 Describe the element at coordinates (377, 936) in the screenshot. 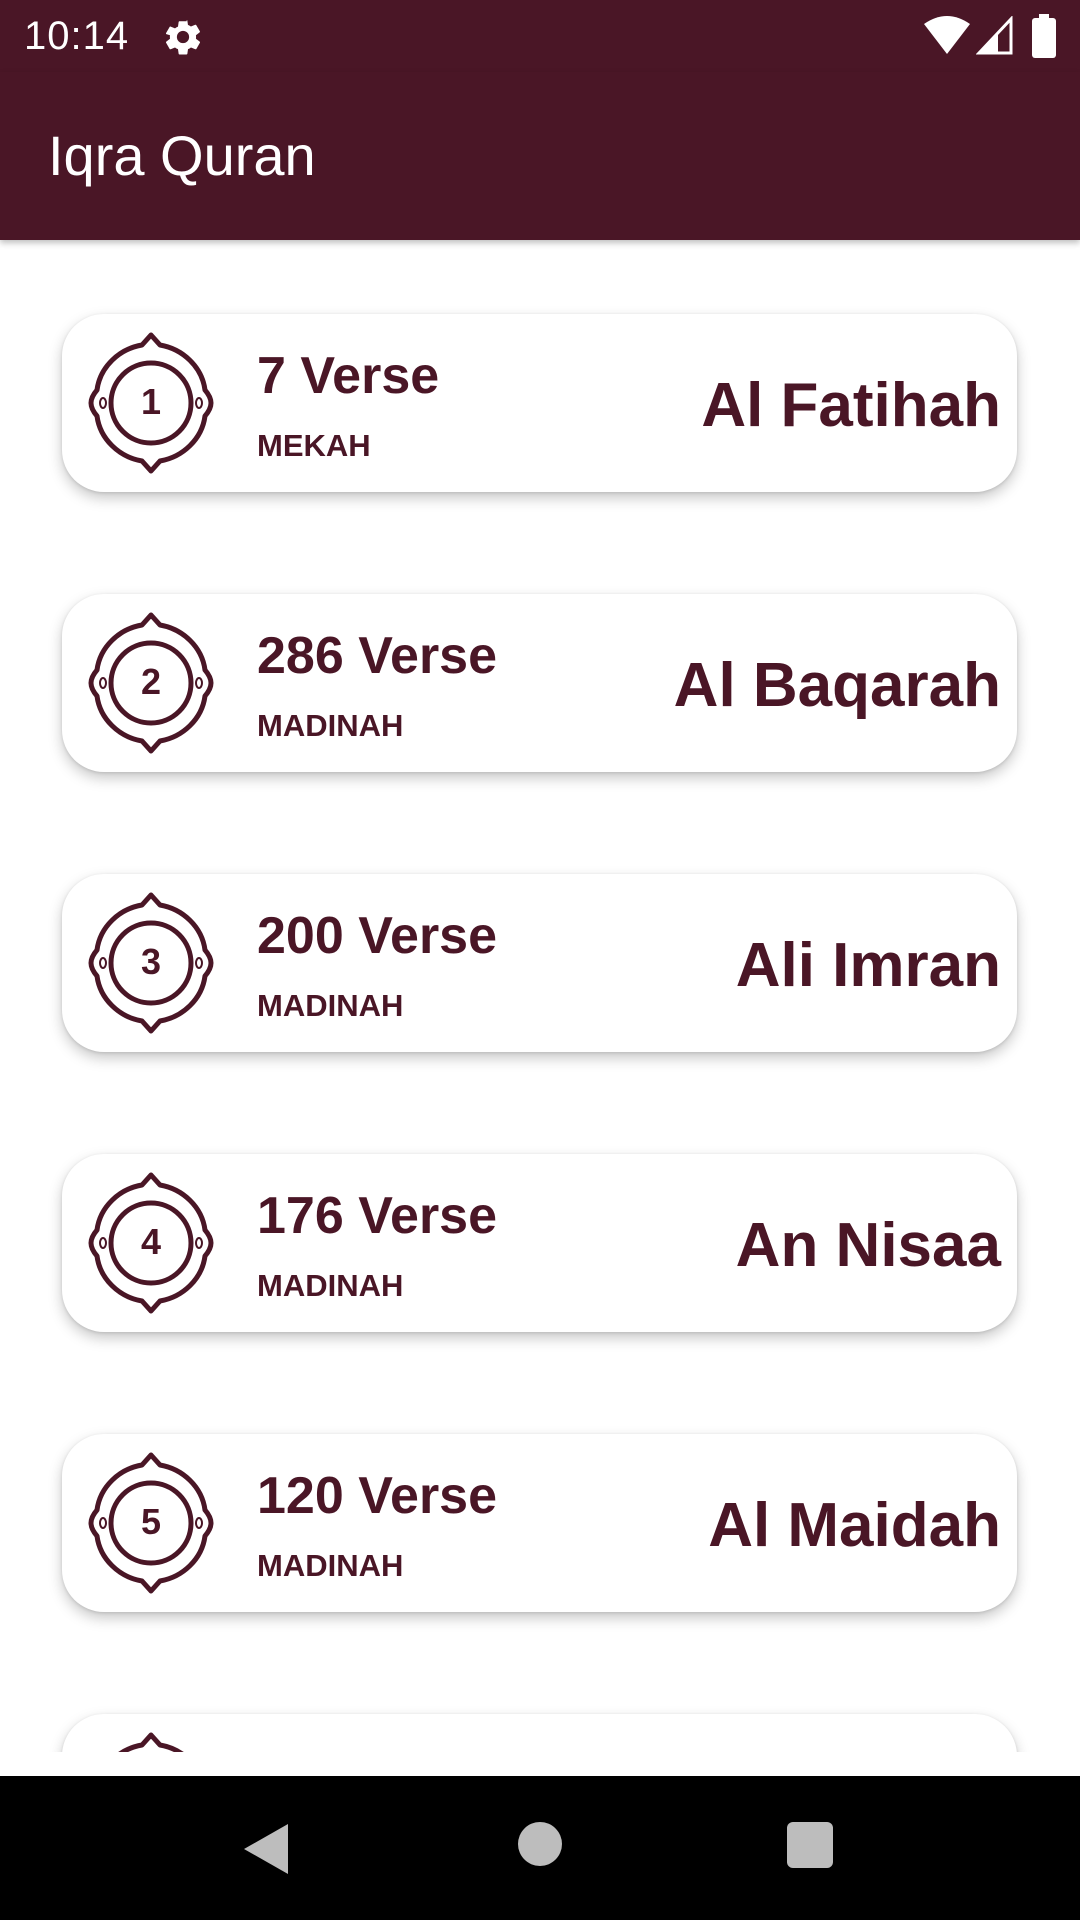

I see `verse-count: 200 Verse` at that location.